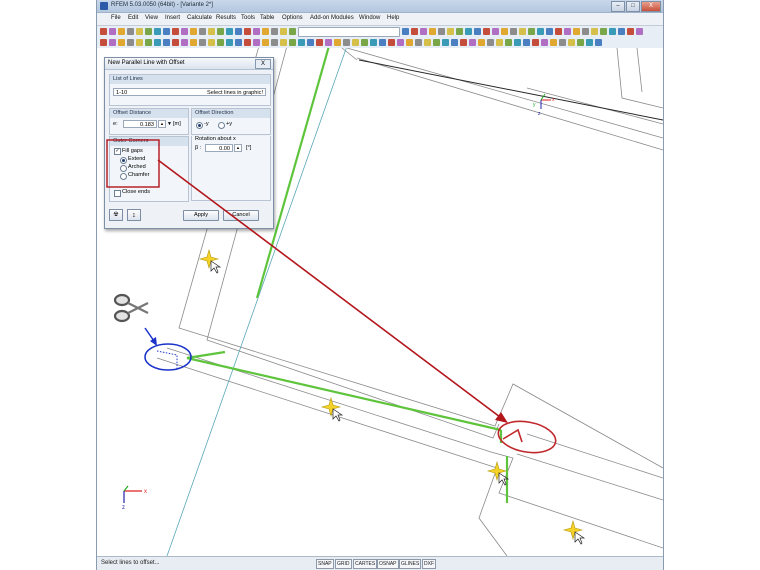  I want to click on status-snap-button: SNAP, so click(325, 564).